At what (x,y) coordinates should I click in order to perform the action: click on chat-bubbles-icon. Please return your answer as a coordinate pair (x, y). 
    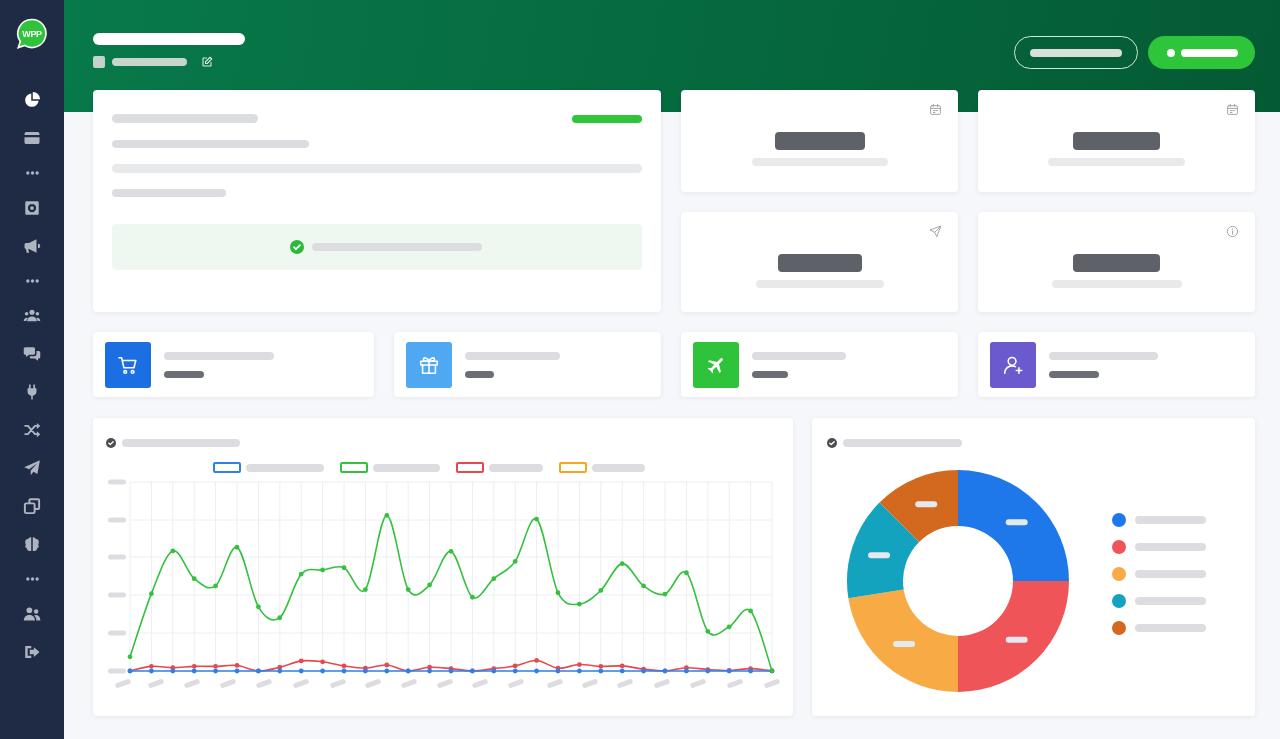
    Looking at the image, I should click on (32, 354).